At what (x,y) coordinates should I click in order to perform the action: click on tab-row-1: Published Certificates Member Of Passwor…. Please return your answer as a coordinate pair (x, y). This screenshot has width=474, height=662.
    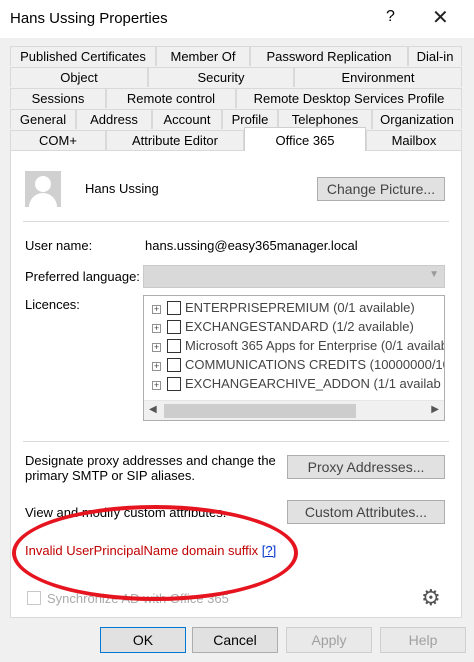
    Looking at the image, I should click on (236, 56).